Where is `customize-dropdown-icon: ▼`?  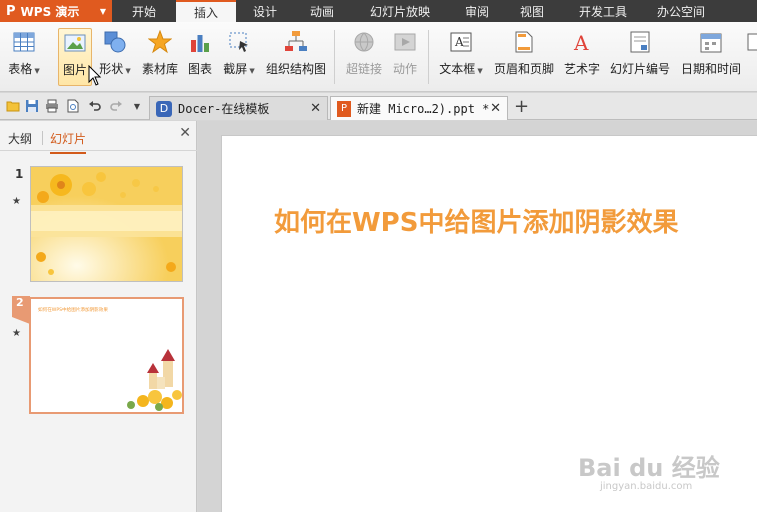 customize-dropdown-icon: ▼ is located at coordinates (137, 106).